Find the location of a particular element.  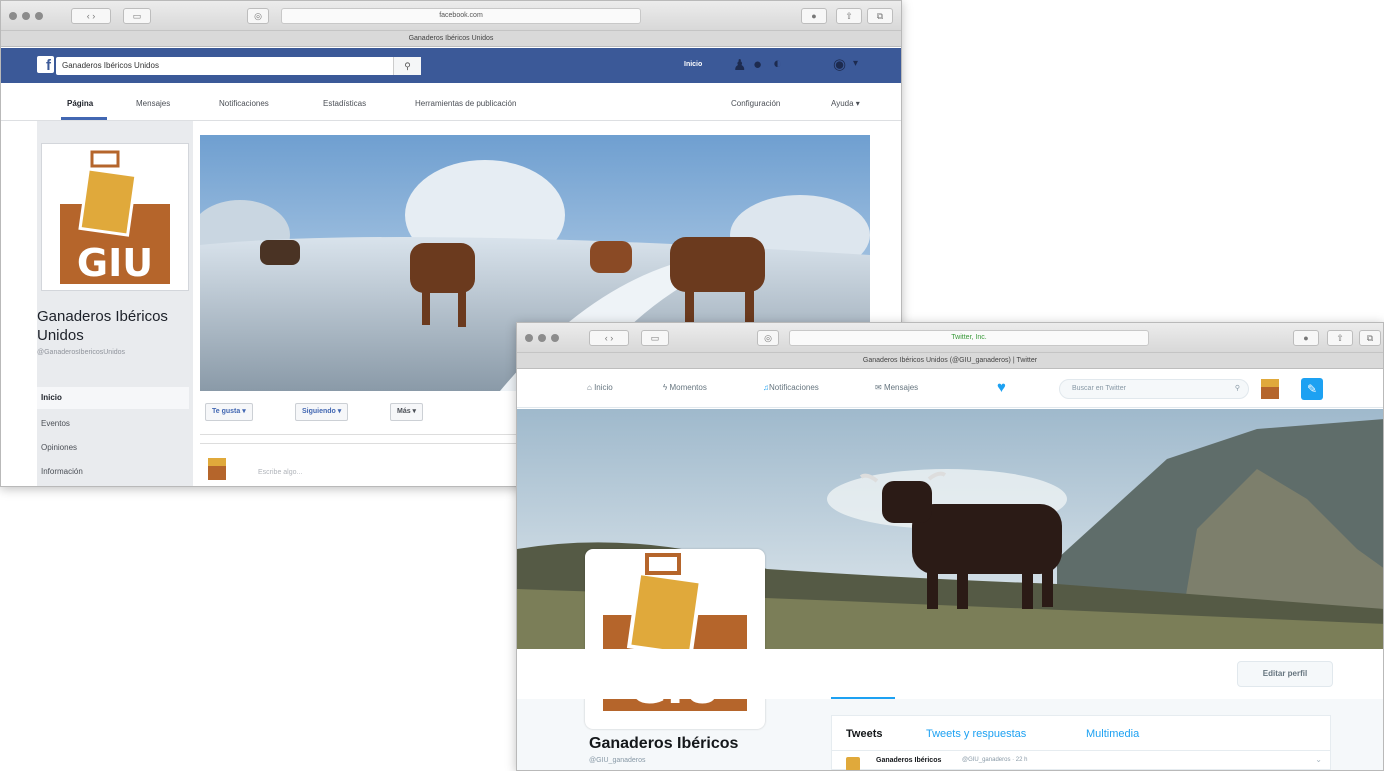

twitter-search-input: Buscar en Twitter ⚲ is located at coordinates (1154, 389).